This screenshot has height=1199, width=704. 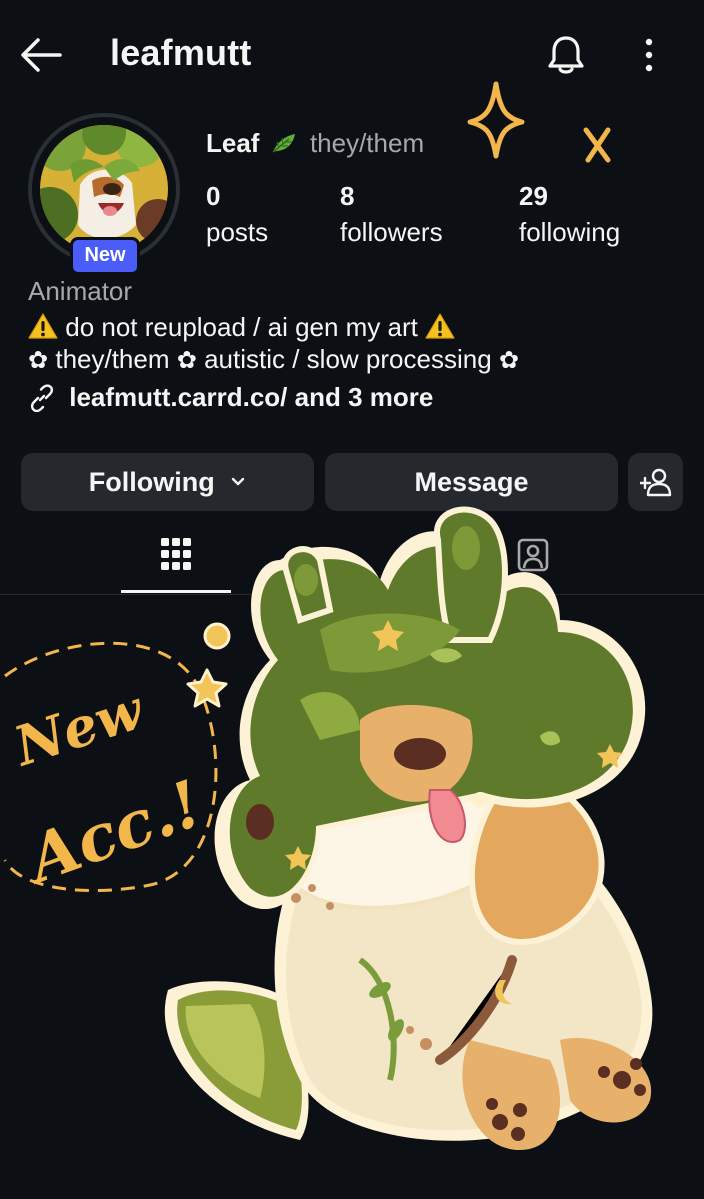 I want to click on suggest-user-button, so click(x=655, y=482).